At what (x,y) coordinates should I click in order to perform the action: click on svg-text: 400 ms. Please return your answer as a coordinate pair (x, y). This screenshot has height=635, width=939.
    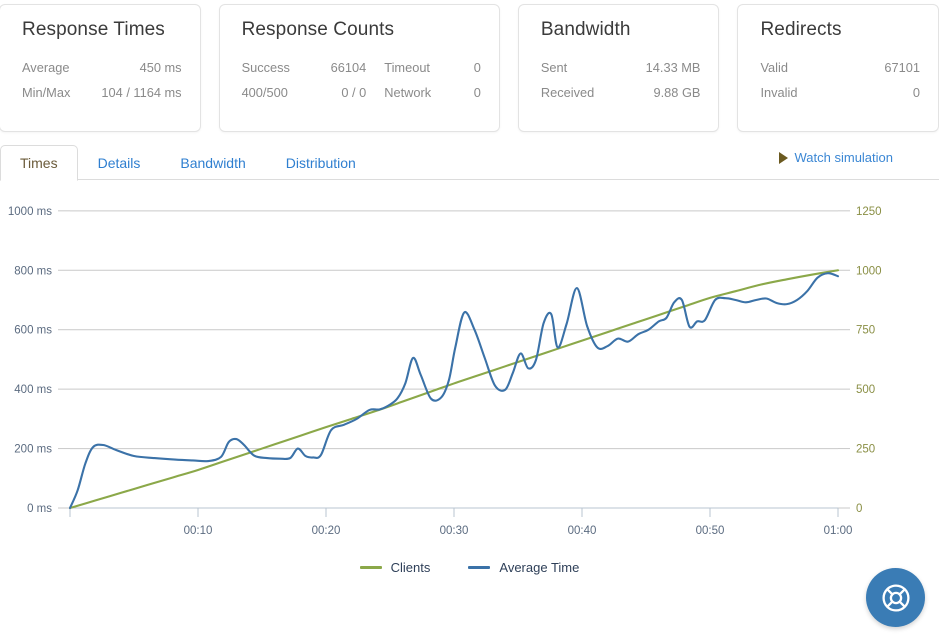
    Looking at the image, I should click on (33, 390).